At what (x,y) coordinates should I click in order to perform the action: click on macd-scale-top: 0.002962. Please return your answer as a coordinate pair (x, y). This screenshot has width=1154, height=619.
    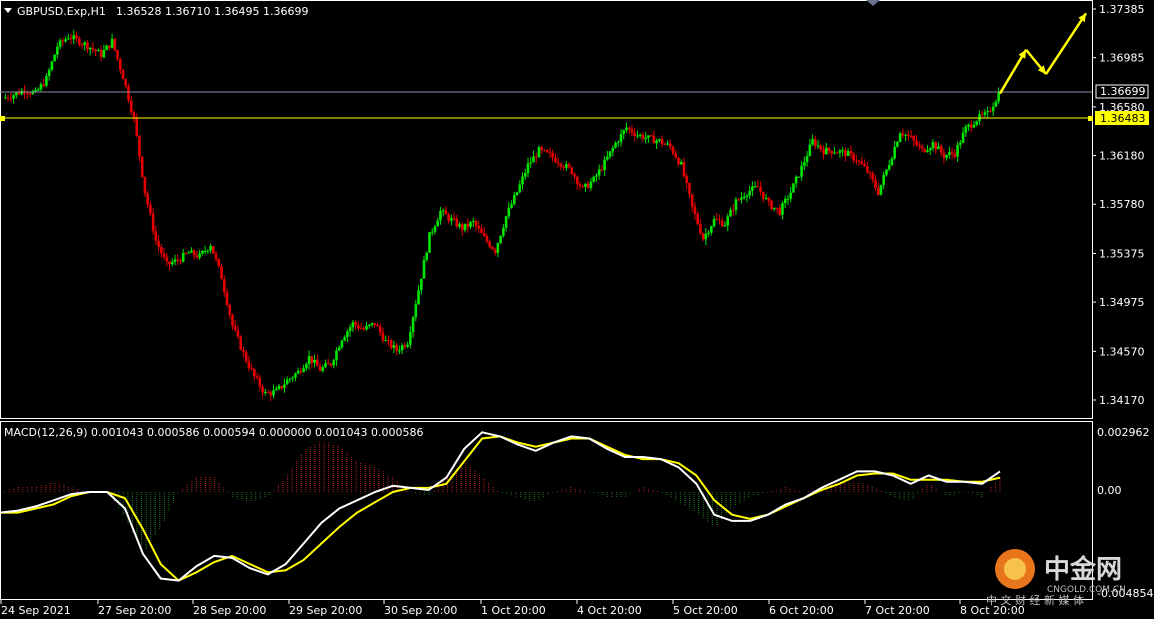
    Looking at the image, I should click on (1123, 432).